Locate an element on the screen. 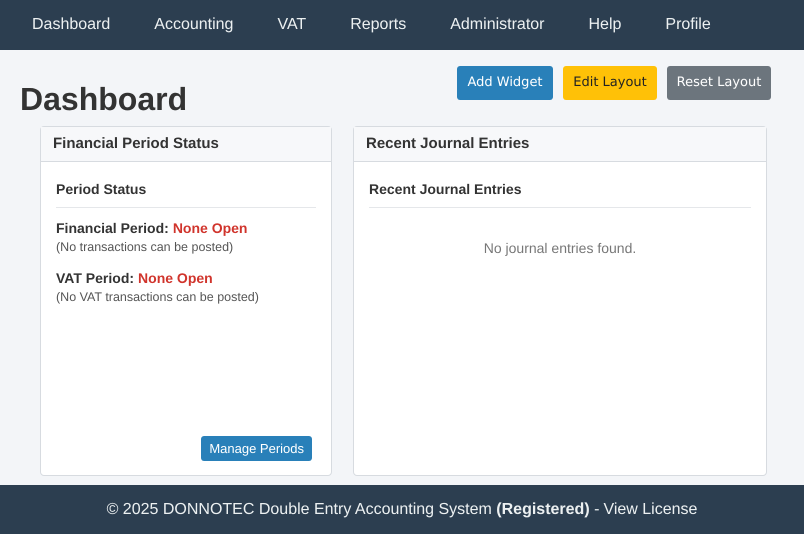 This screenshot has height=534, width=804. nav-link: Accounting is located at coordinates (194, 25).